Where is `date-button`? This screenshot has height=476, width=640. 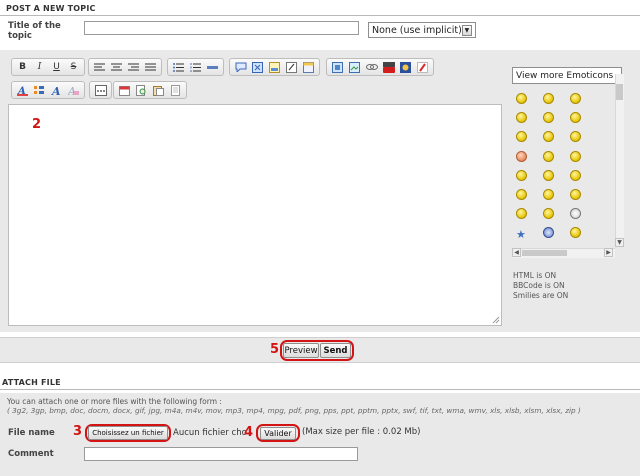 date-button is located at coordinates (124, 90).